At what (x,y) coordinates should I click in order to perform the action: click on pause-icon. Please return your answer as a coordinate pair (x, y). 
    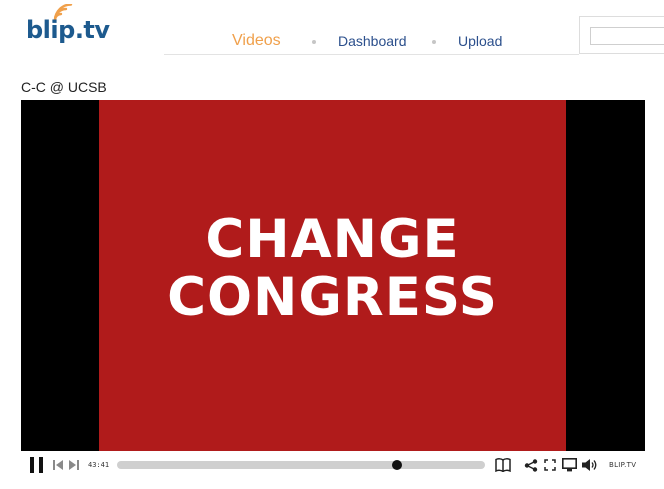
    Looking at the image, I should click on (37, 465).